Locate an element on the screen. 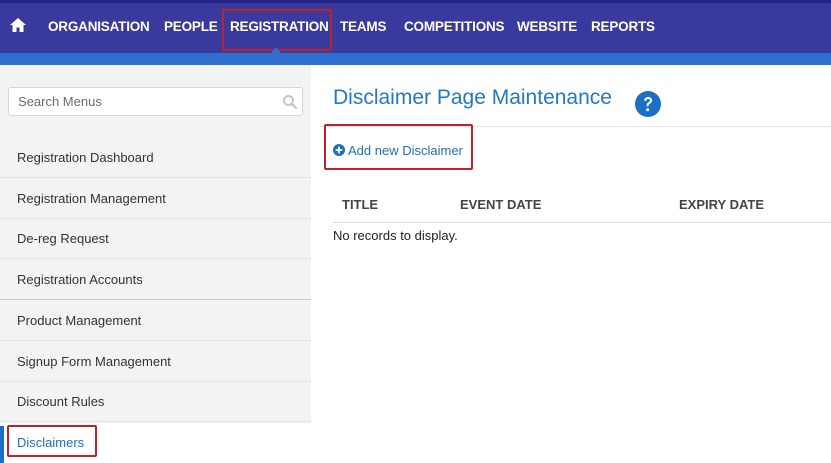 The width and height of the screenshot is (831, 463). nav-website: WEBSITE is located at coordinates (547, 29).